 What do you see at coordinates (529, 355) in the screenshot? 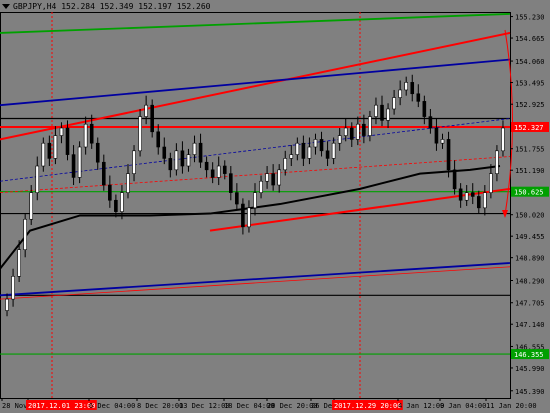
I see `price-label-2: 146.355` at bounding box center [529, 355].